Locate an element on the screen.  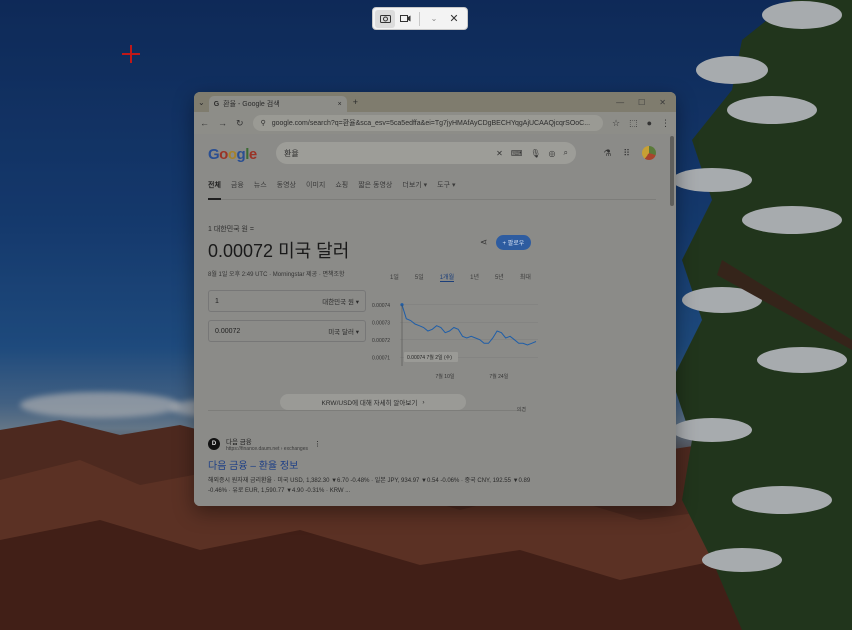
section-divider is located at coordinates (367, 410).